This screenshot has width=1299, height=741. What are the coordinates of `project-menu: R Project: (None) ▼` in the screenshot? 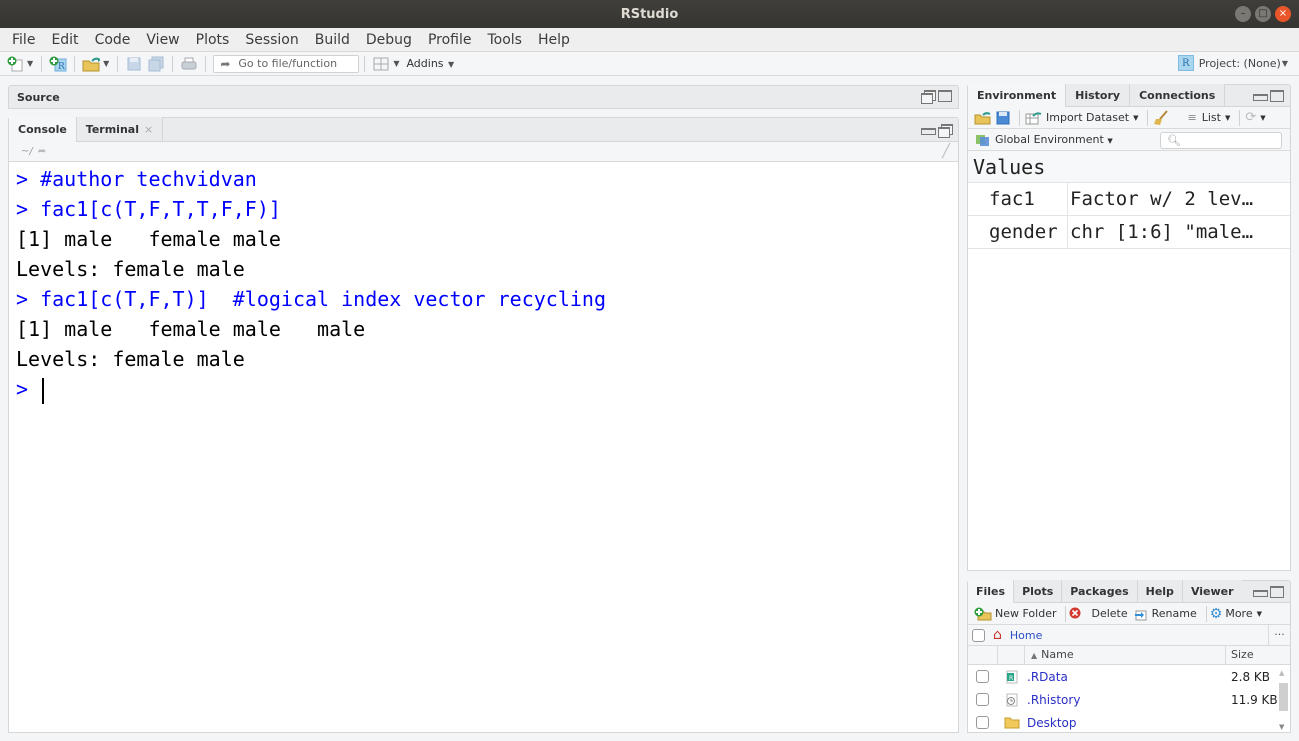 It's located at (1234, 63).